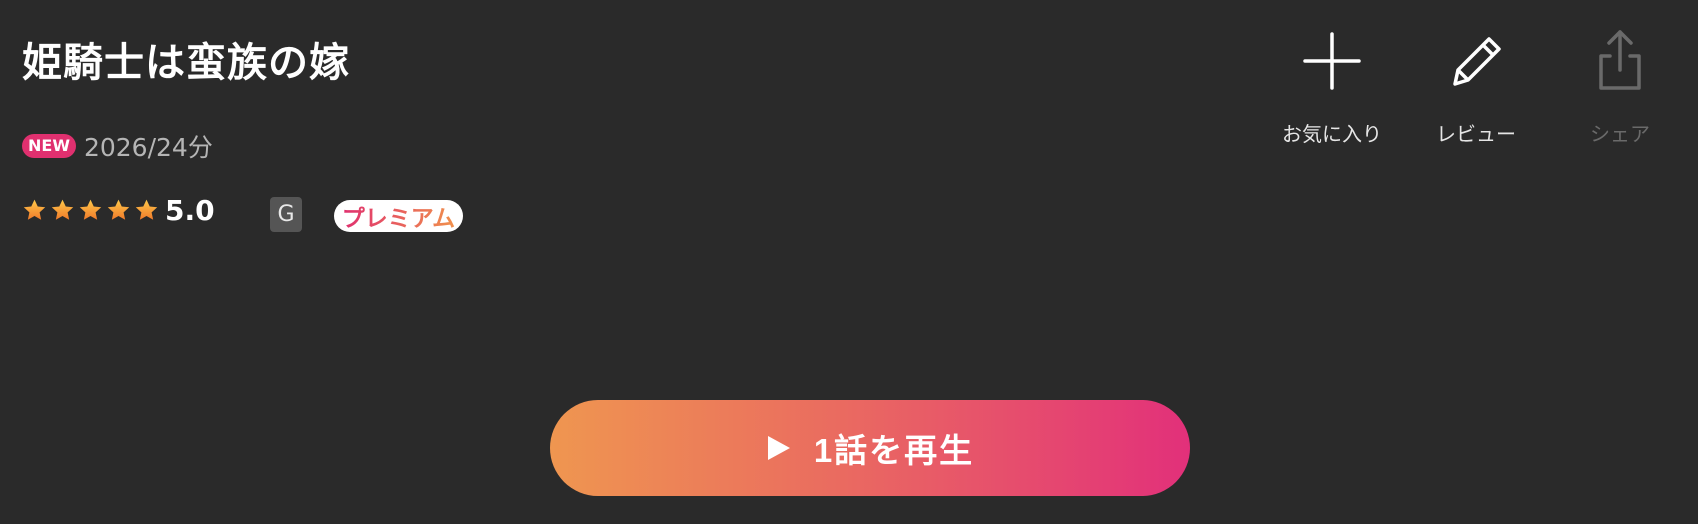 This screenshot has width=1698, height=524. Describe the element at coordinates (1476, 134) in the screenshot. I see `review-label: レビュー` at that location.